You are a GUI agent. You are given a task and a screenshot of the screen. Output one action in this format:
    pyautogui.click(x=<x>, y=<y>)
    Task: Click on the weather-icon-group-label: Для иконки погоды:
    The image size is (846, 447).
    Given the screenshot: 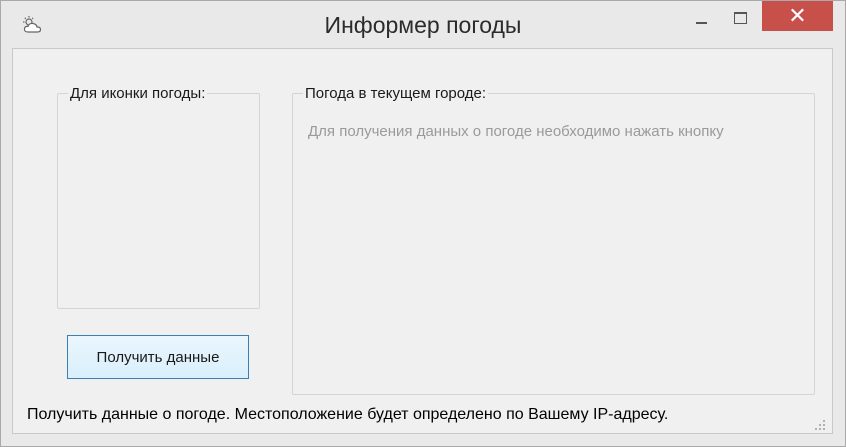 What is the action you would take?
    pyautogui.click(x=138, y=93)
    